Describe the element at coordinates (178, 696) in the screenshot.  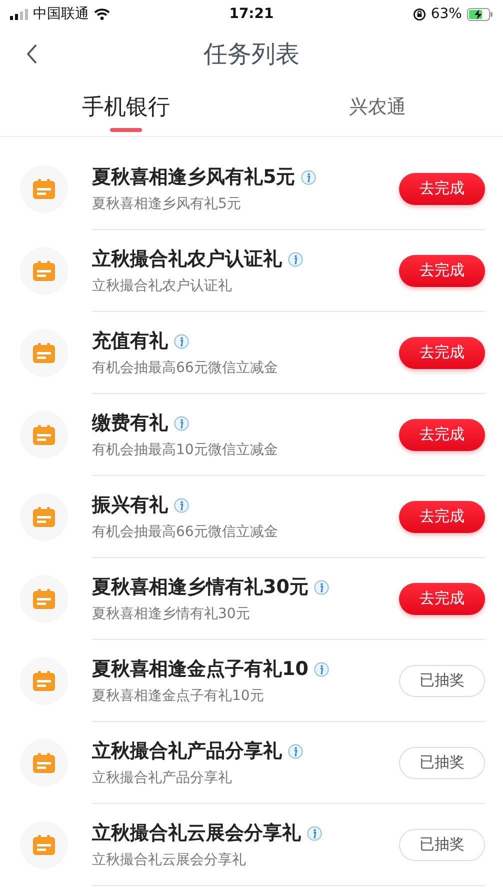
I see `task-description: 夏秋喜相逢金点子有礼10元` at that location.